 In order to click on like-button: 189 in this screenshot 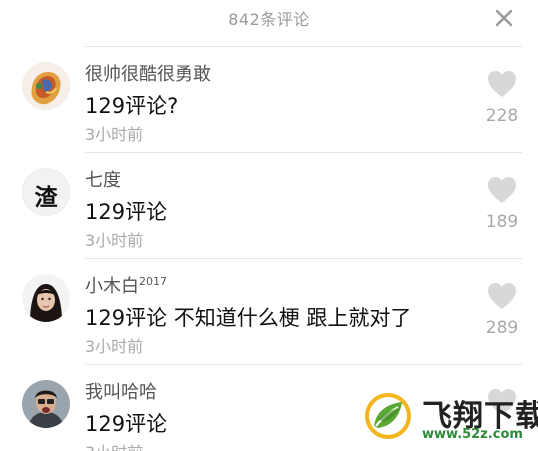, I will do `click(502, 204)`.